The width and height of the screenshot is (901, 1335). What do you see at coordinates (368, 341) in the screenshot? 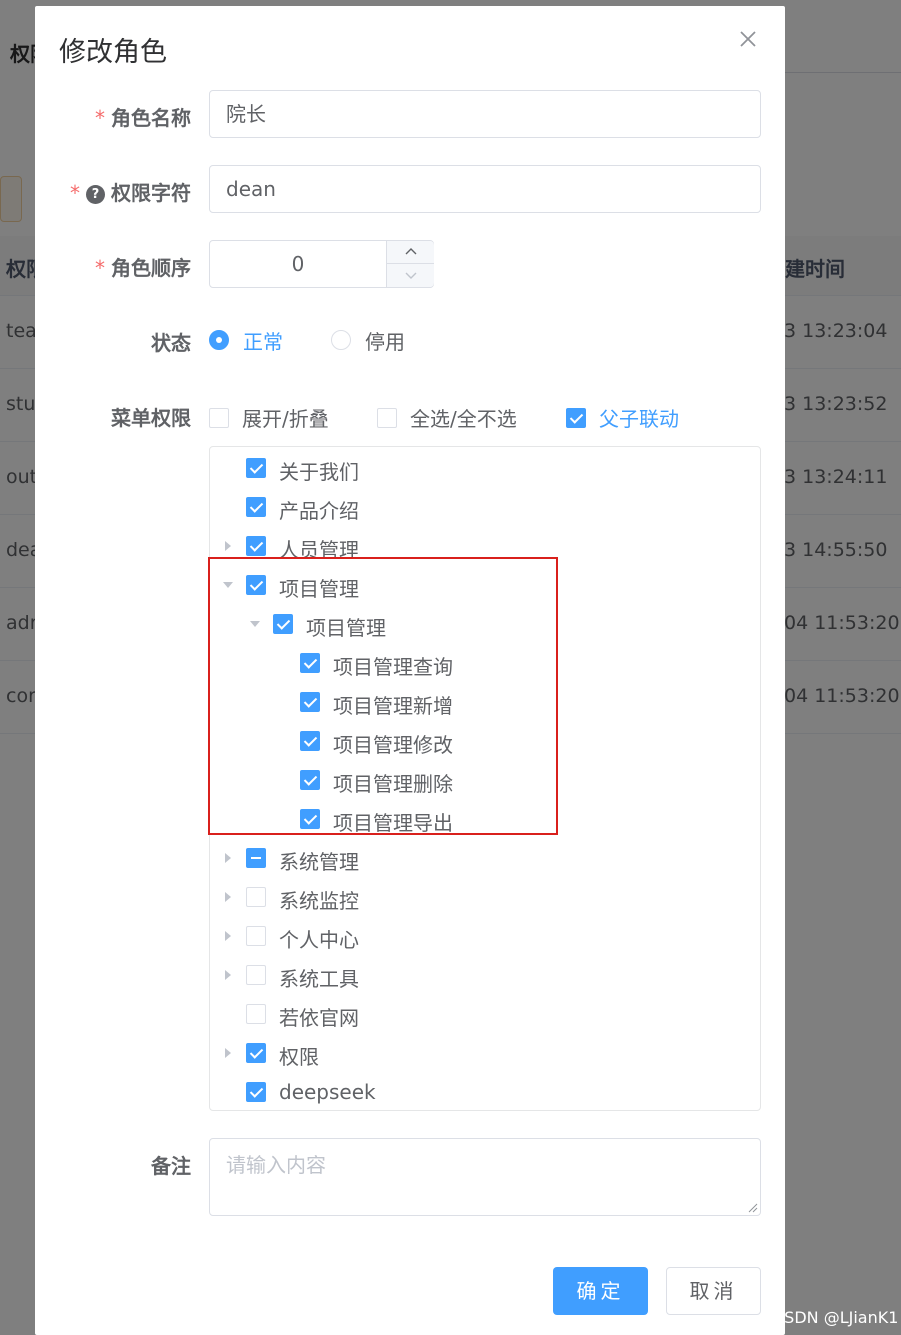
I see `status-radio-disabled: 停用` at bounding box center [368, 341].